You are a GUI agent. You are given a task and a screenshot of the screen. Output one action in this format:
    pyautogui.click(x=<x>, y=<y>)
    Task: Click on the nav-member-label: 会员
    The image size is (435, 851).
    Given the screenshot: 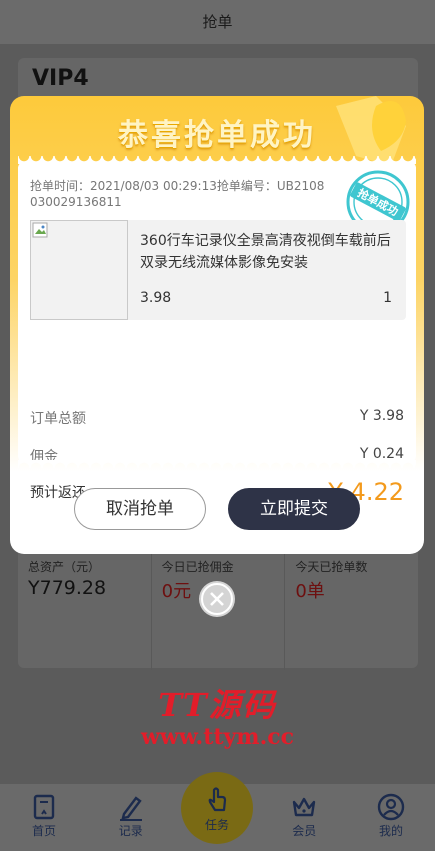 What is the action you would take?
    pyautogui.click(x=304, y=831)
    